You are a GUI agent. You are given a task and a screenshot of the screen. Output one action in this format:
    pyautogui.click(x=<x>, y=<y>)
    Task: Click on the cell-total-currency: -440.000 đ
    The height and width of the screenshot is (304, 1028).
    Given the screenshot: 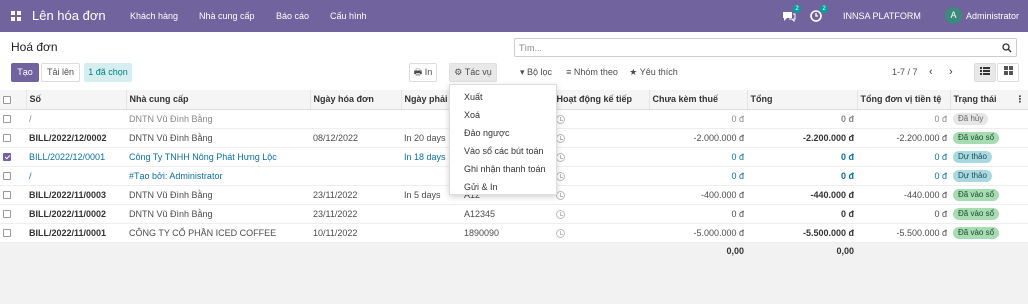 What is the action you would take?
    pyautogui.click(x=903, y=195)
    